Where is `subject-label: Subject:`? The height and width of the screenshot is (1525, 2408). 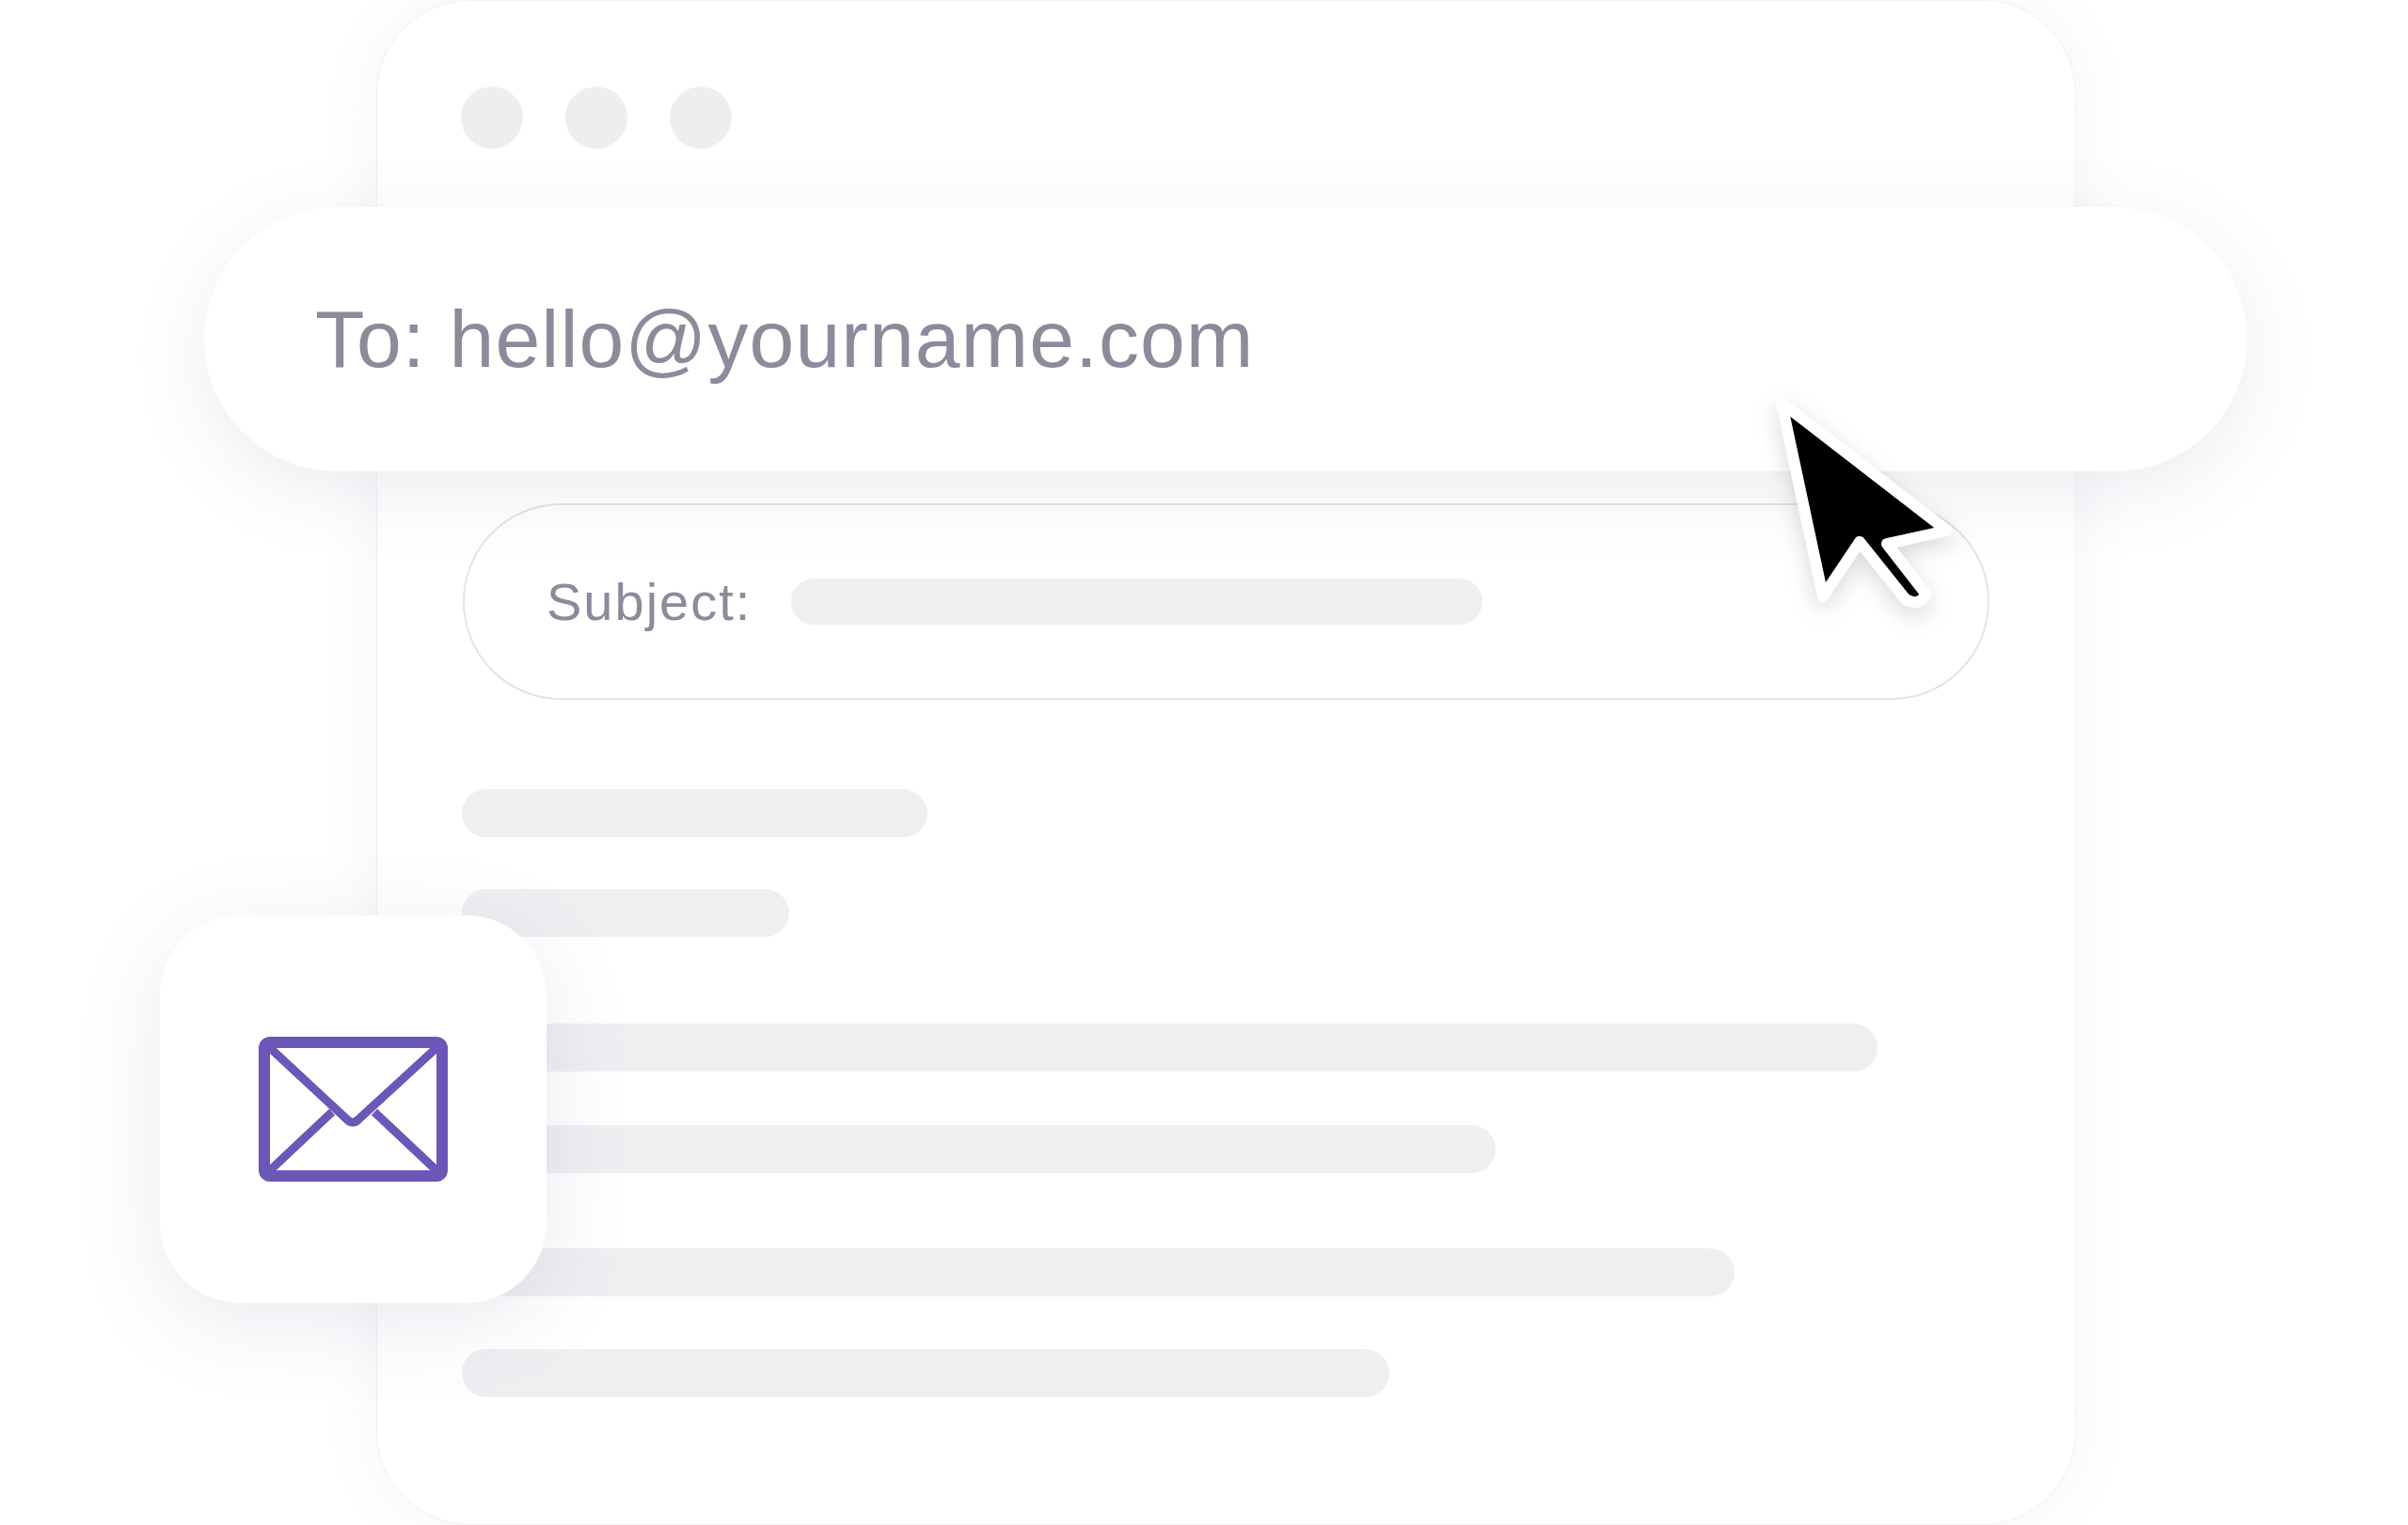
subject-label: Subject: is located at coordinates (649, 601).